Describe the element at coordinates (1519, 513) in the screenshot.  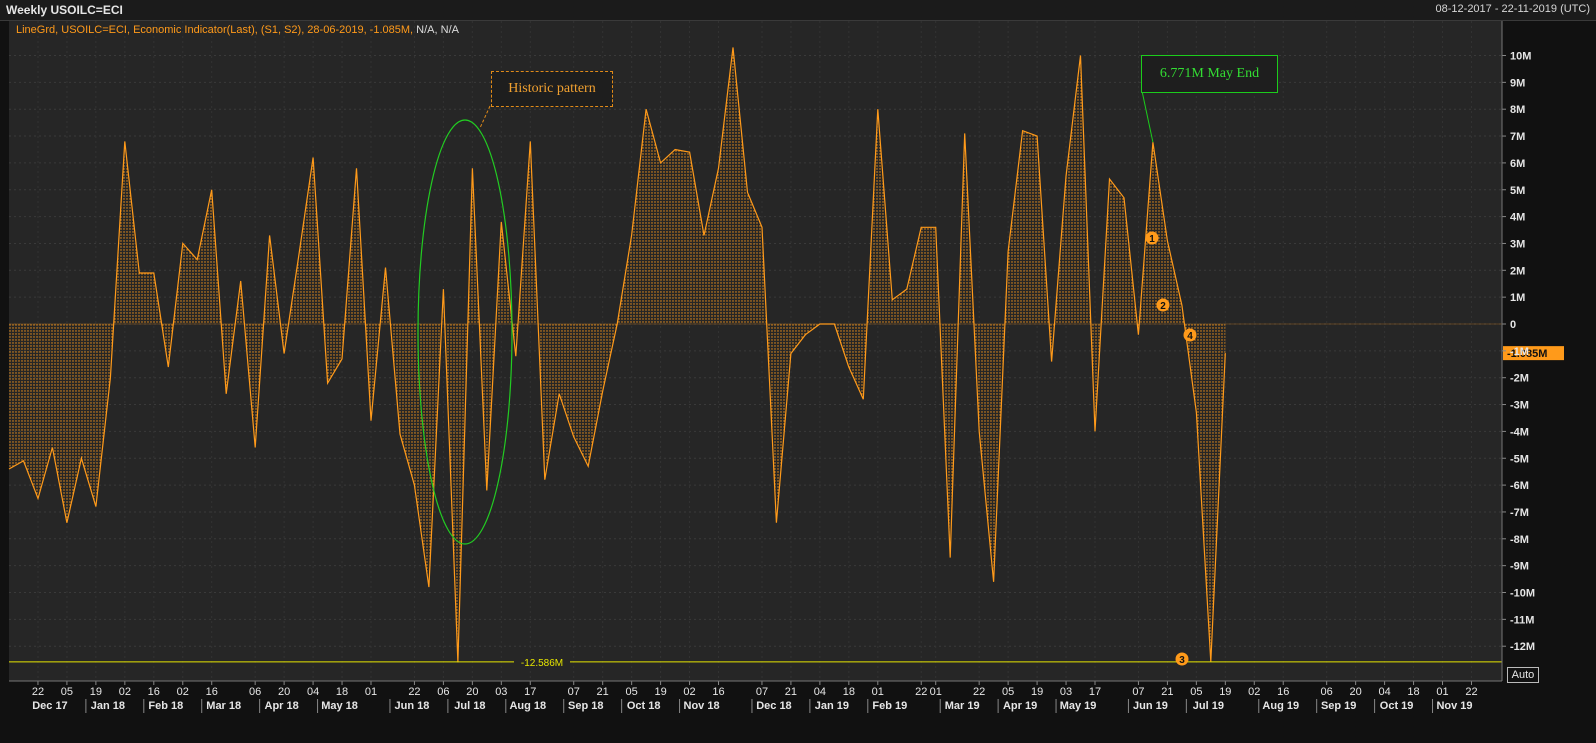
I see `y-tick-label: -7M` at that location.